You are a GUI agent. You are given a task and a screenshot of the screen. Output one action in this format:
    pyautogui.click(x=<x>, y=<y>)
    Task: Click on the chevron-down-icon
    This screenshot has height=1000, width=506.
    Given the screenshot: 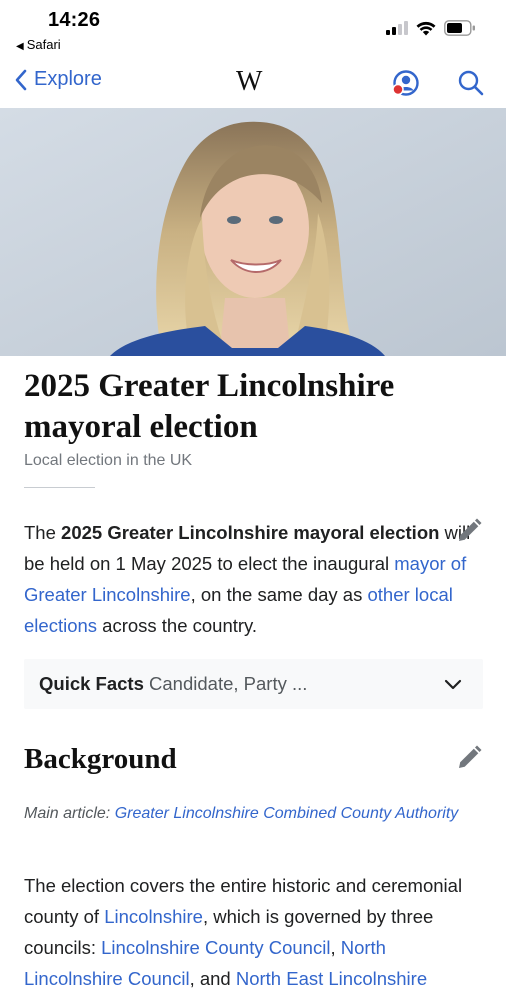 What is the action you would take?
    pyautogui.click(x=453, y=684)
    